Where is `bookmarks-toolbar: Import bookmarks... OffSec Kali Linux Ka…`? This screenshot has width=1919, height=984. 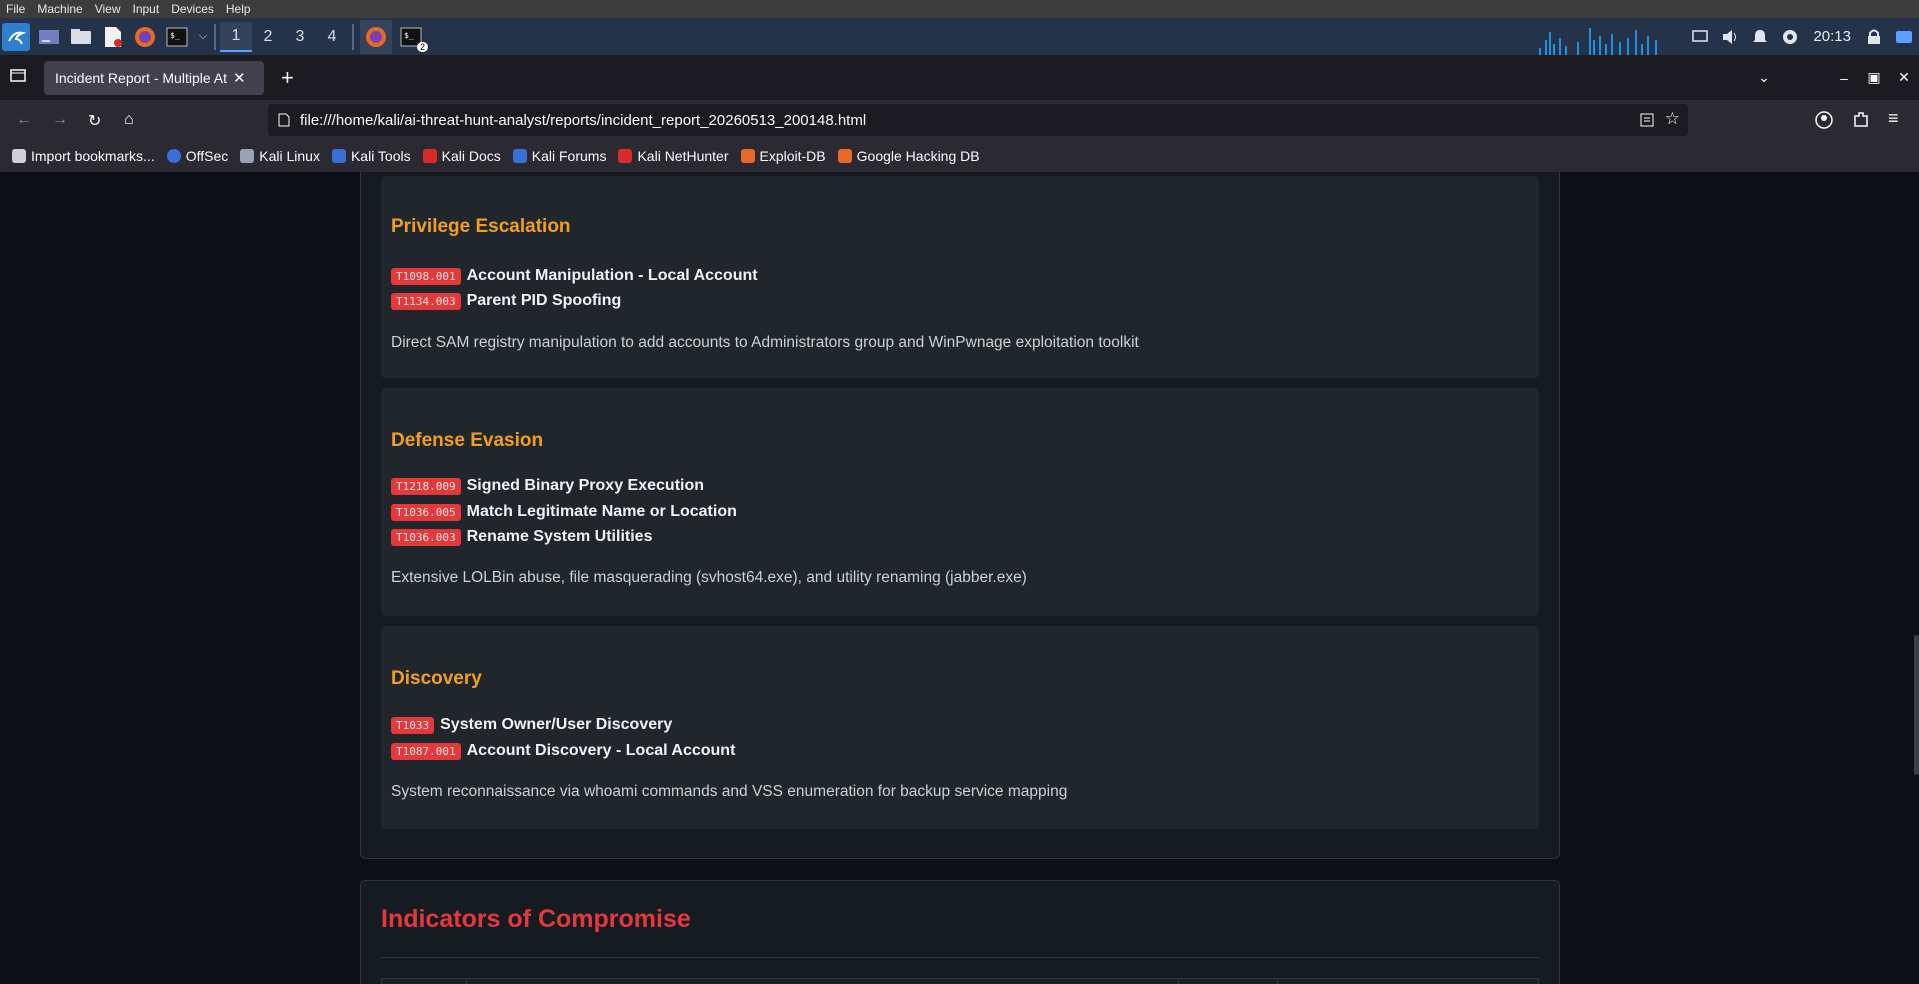
bookmarks-toolbar: Import bookmarks... OffSec Kali Linux Ka… is located at coordinates (959, 156).